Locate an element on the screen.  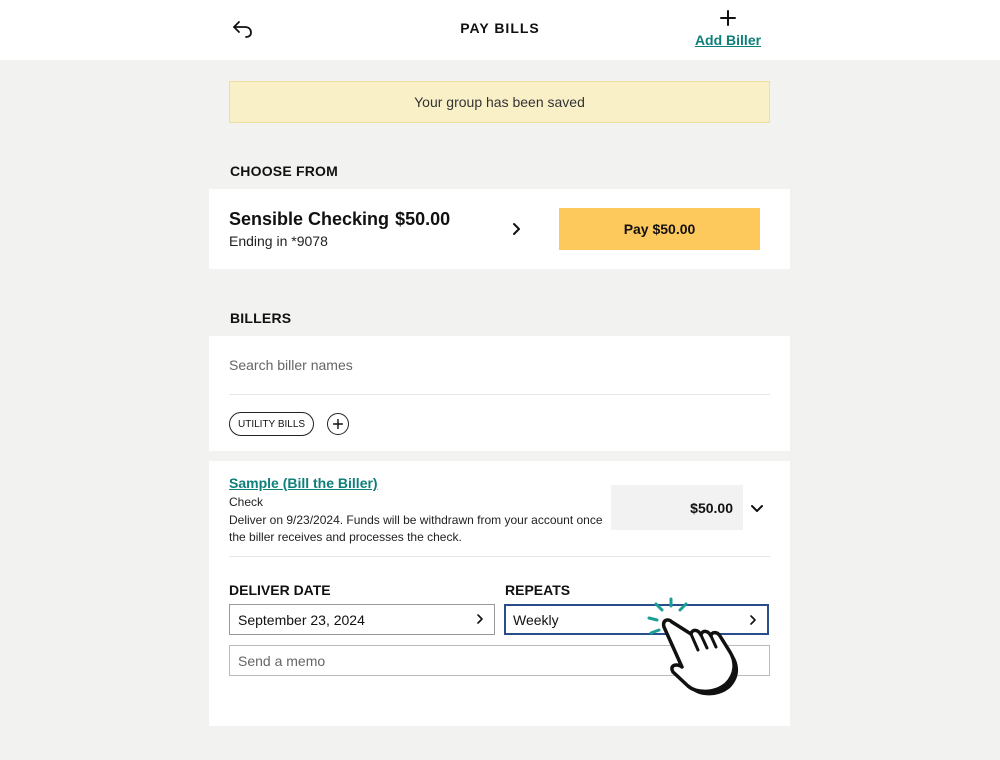
banner-message: Your group has been saved is located at coordinates (499, 102).